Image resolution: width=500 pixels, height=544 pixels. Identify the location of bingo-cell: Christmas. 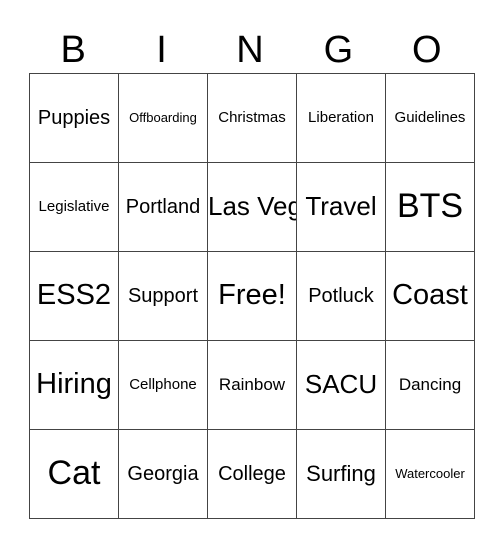
(252, 118).